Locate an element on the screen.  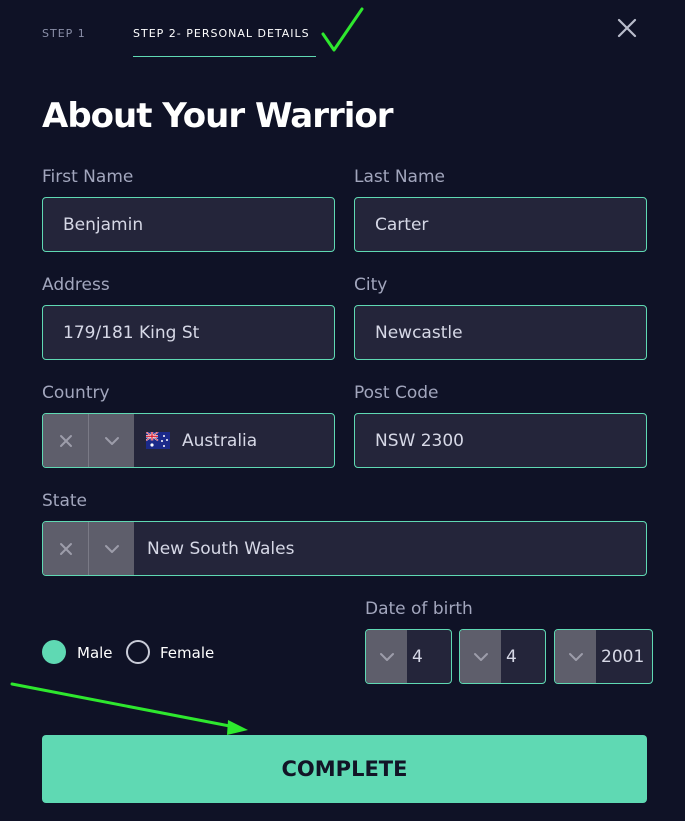
address-input is located at coordinates (188, 332).